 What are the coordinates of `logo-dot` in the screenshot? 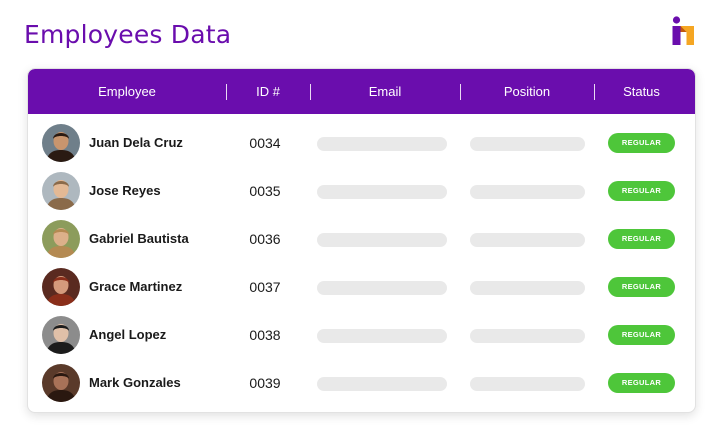 It's located at (676, 20).